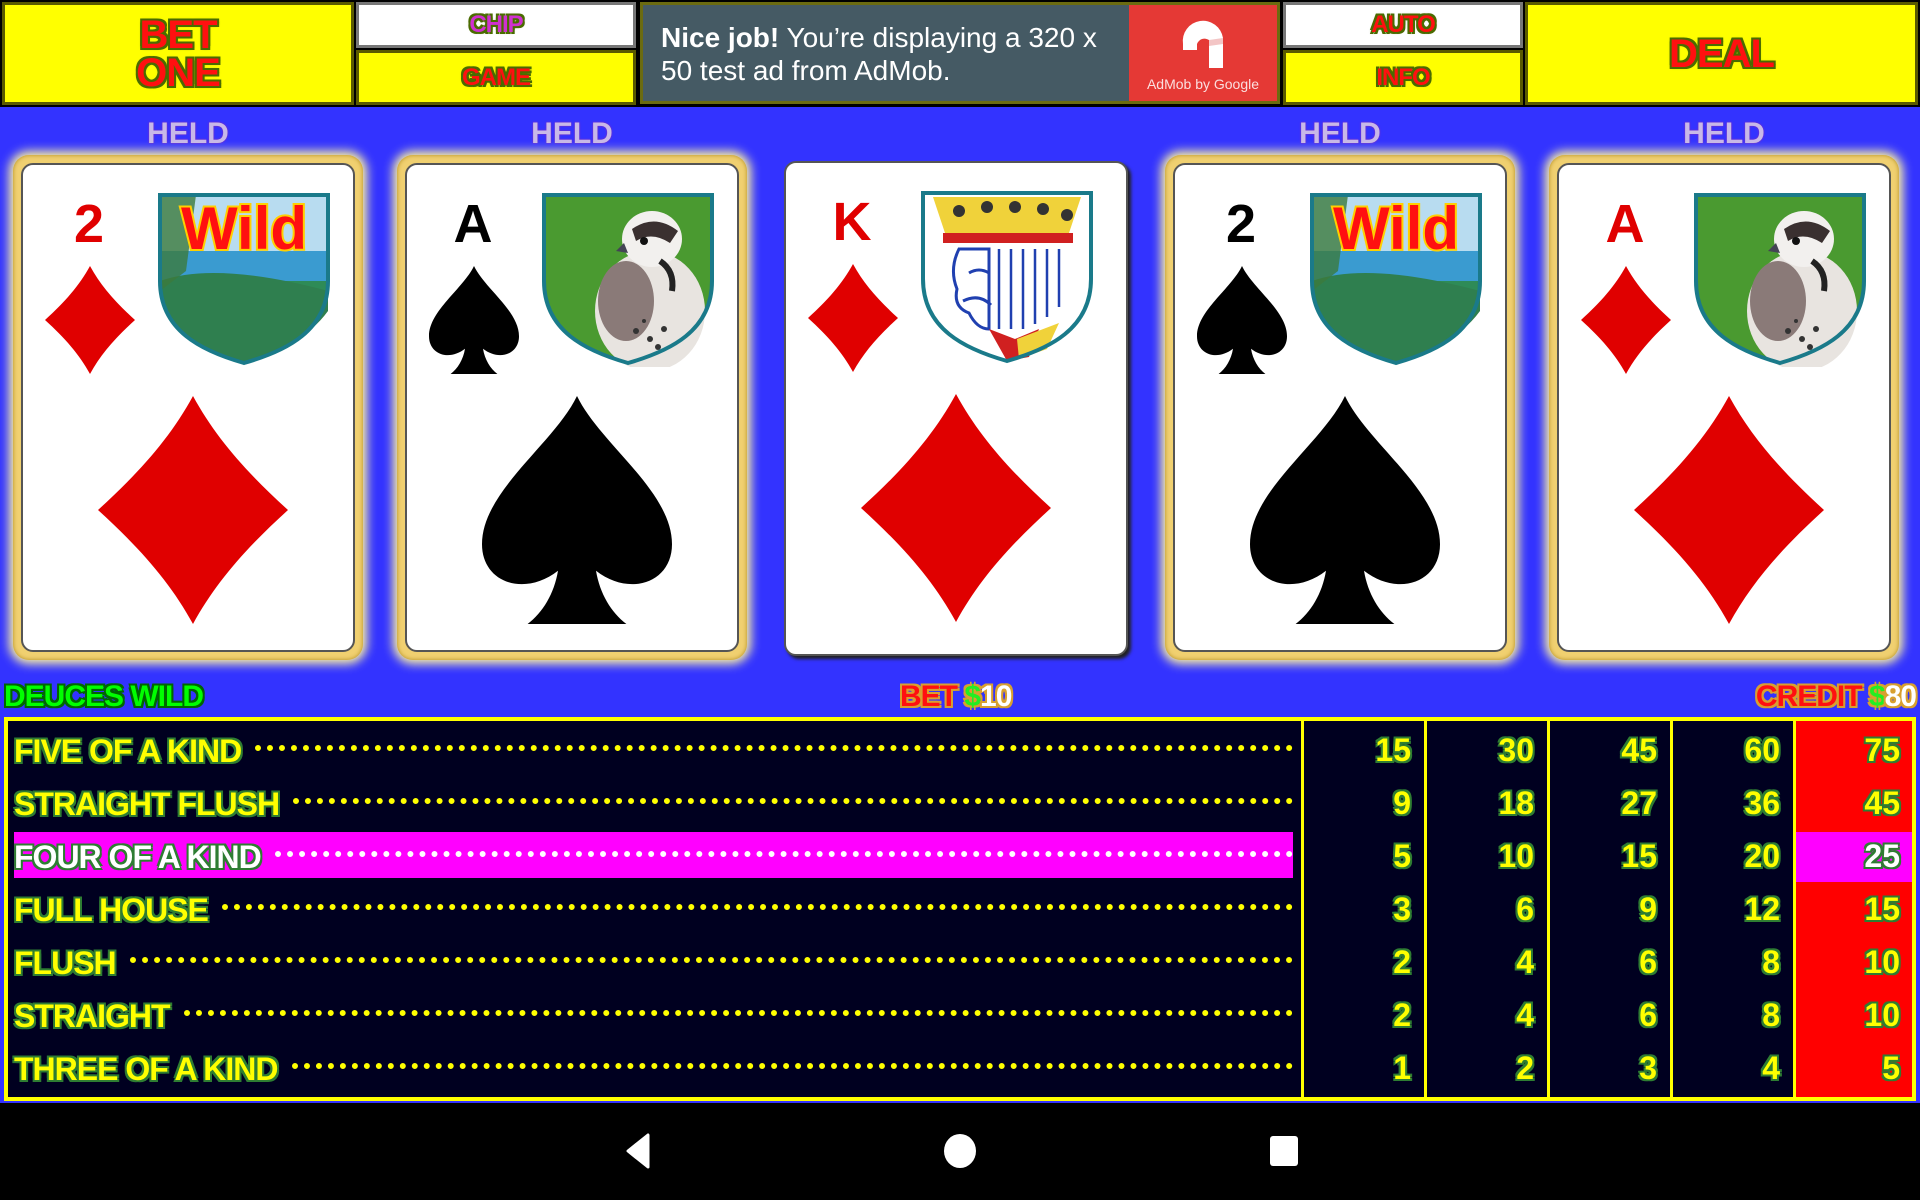  I want to click on hand-name: FULL HOUSE, so click(111, 909).